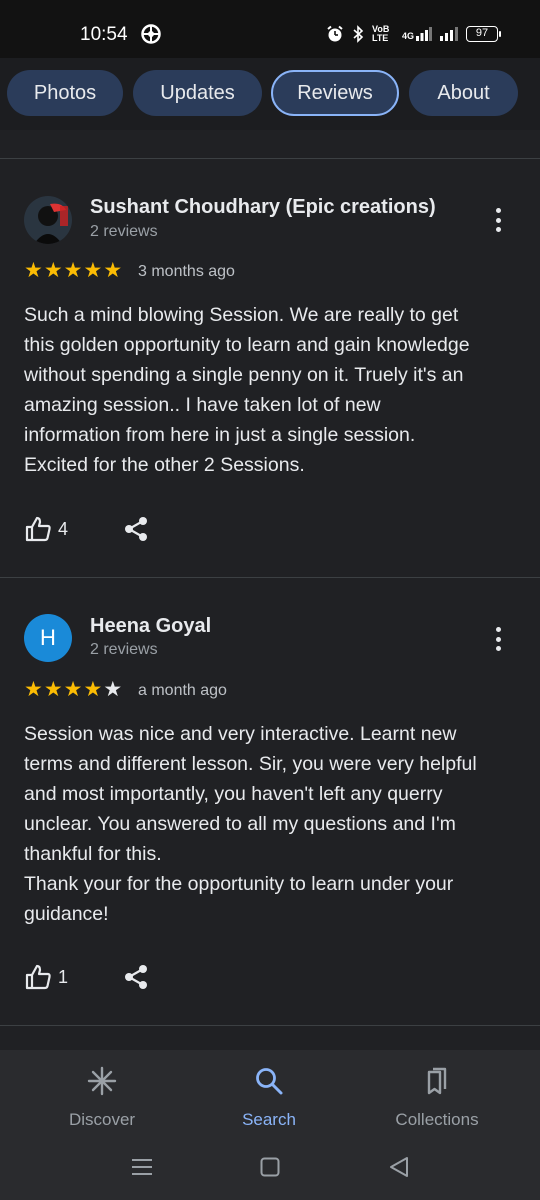 The image size is (540, 1200). Describe the element at coordinates (63, 528) in the screenshot. I see `like-count: 4` at that location.